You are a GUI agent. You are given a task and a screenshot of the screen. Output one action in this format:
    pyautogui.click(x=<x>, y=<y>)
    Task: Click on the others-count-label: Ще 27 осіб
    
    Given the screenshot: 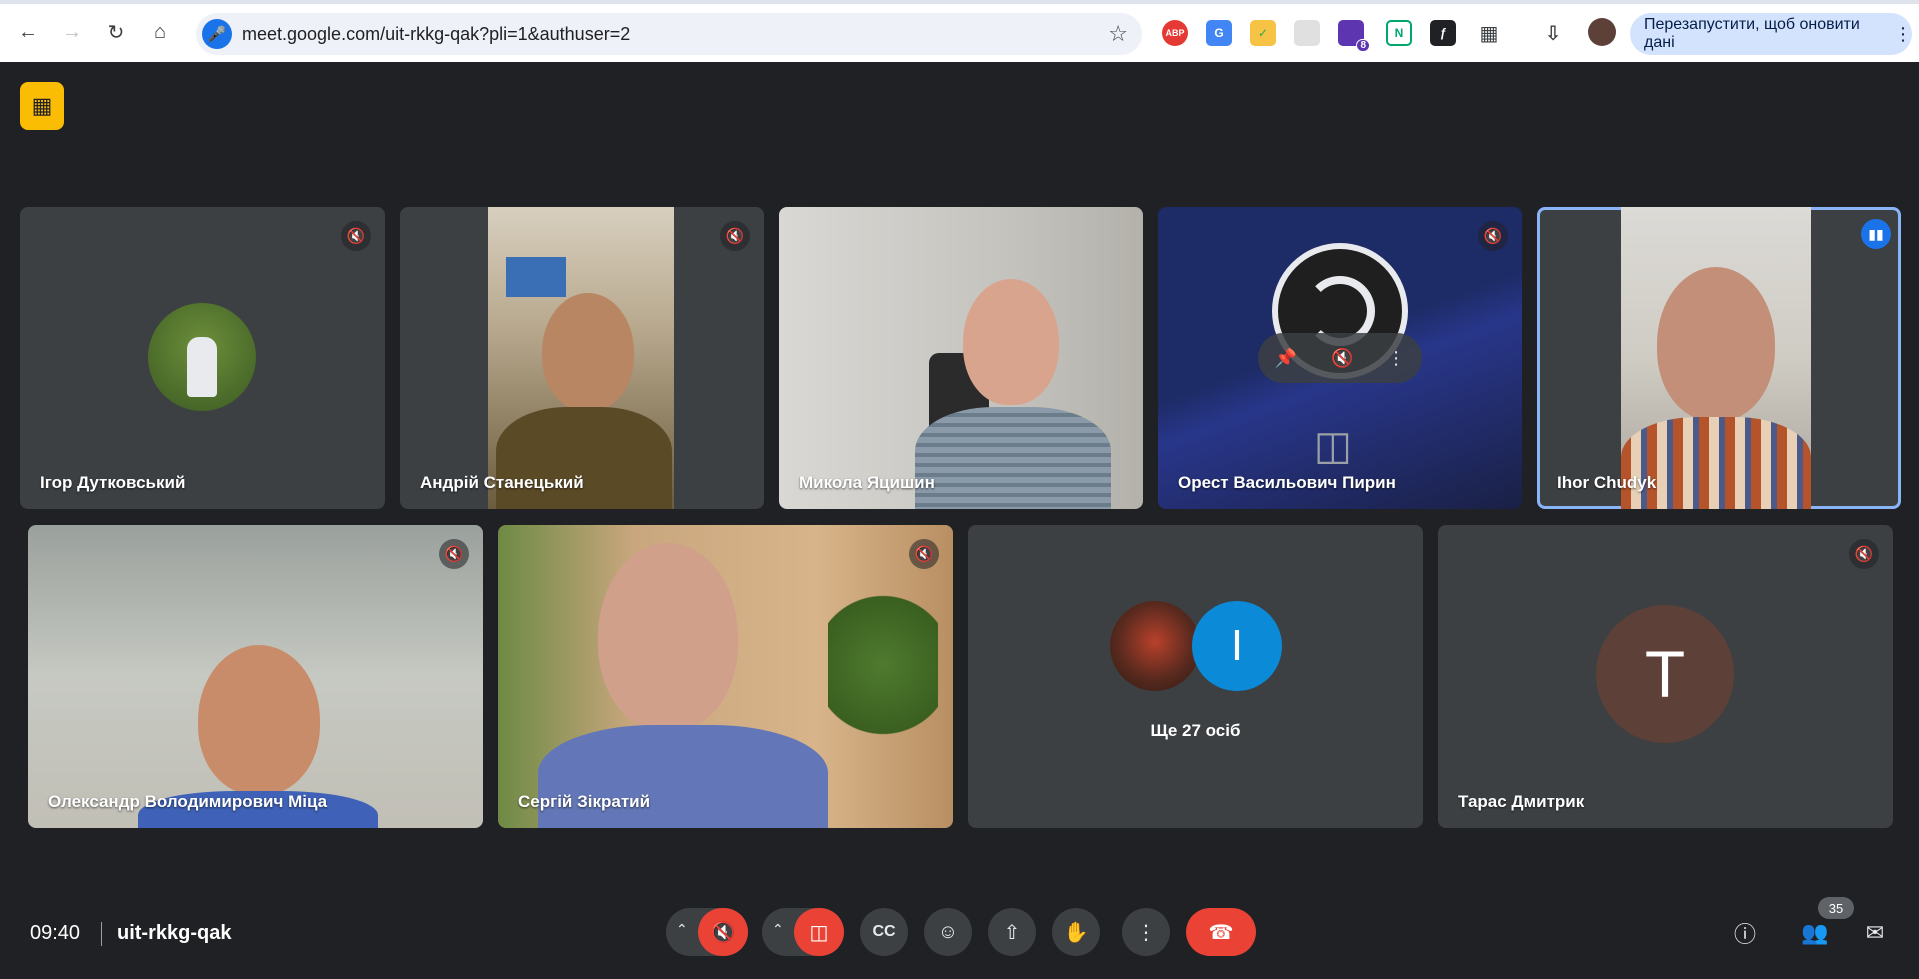 What is the action you would take?
    pyautogui.click(x=1195, y=730)
    